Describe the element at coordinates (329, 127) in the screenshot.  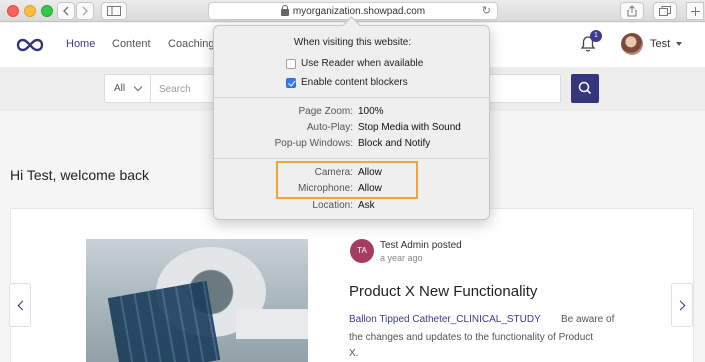
I see `setting-label: Auto-Play:` at that location.